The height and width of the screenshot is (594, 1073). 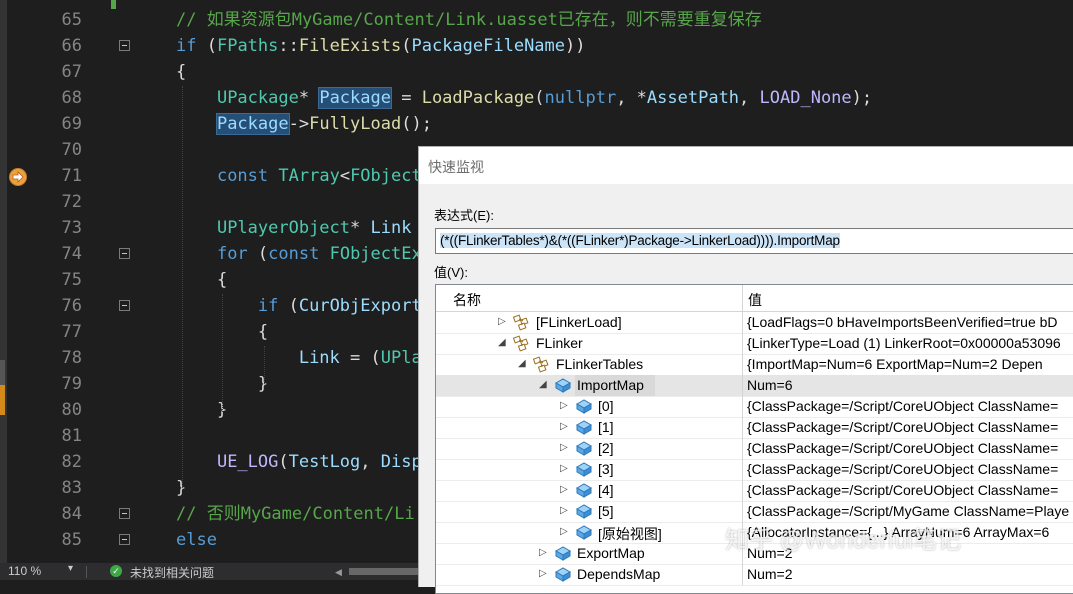 I want to click on chevron-down-icon: ▾, so click(x=70, y=568).